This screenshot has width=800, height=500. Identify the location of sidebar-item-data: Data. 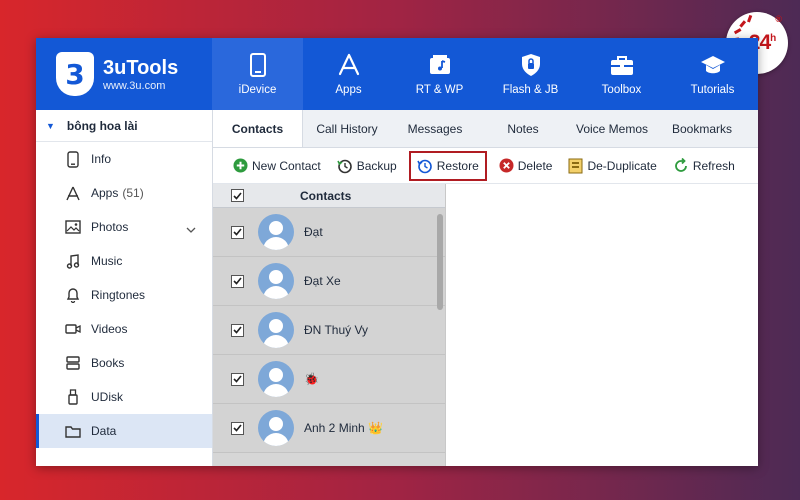
(124, 431).